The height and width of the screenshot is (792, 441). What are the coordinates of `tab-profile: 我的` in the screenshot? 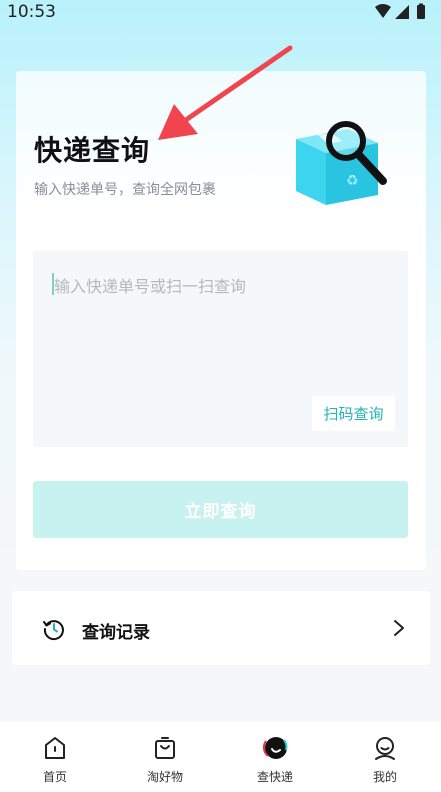 It's located at (385, 757).